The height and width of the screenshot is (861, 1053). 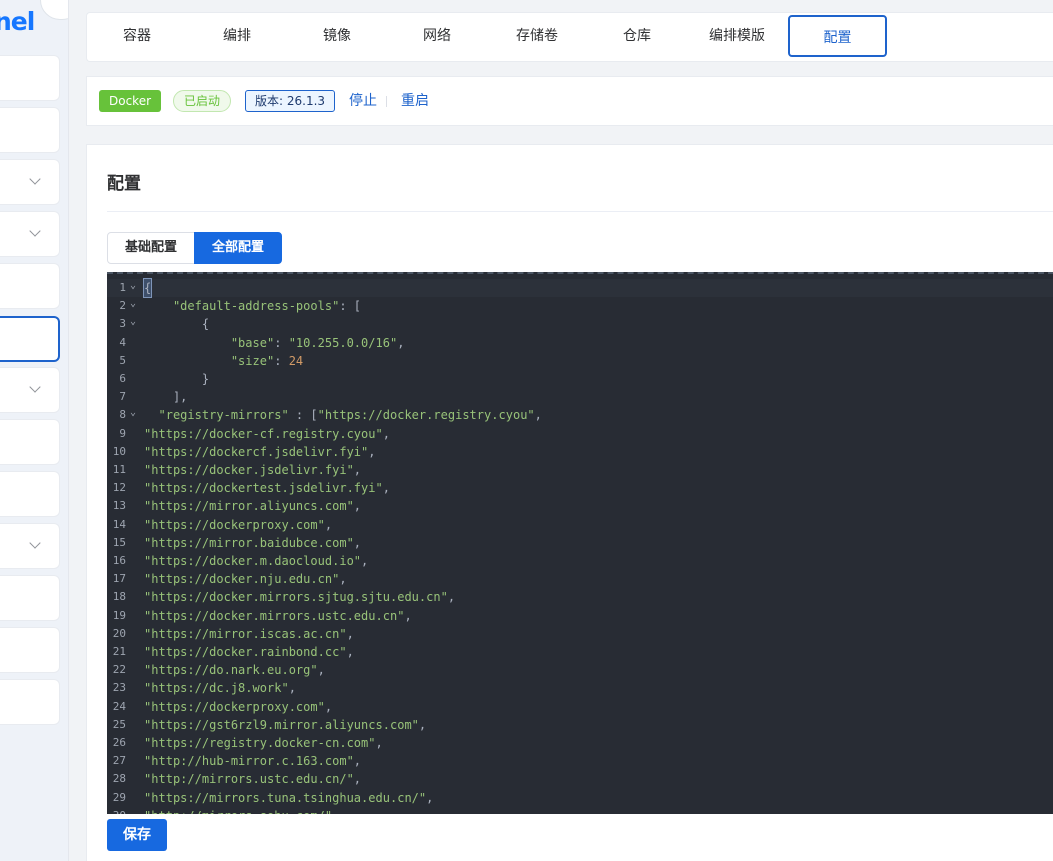 I want to click on code-line: 28 "http://mirrors.ustc.edu.cn/",, so click(x=580, y=779).